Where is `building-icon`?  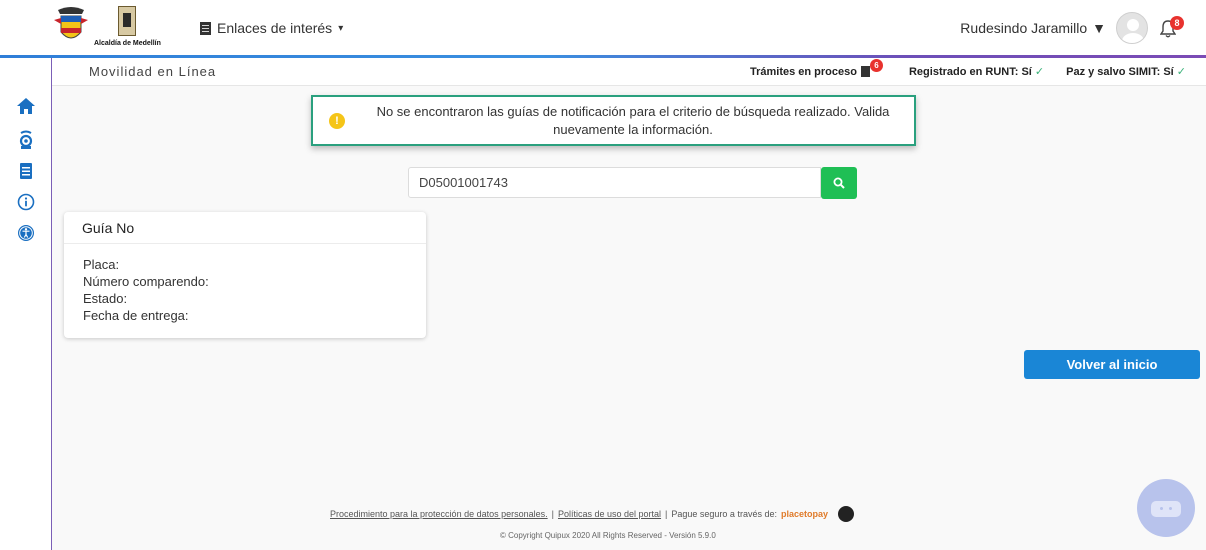 building-icon is located at coordinates (205, 28).